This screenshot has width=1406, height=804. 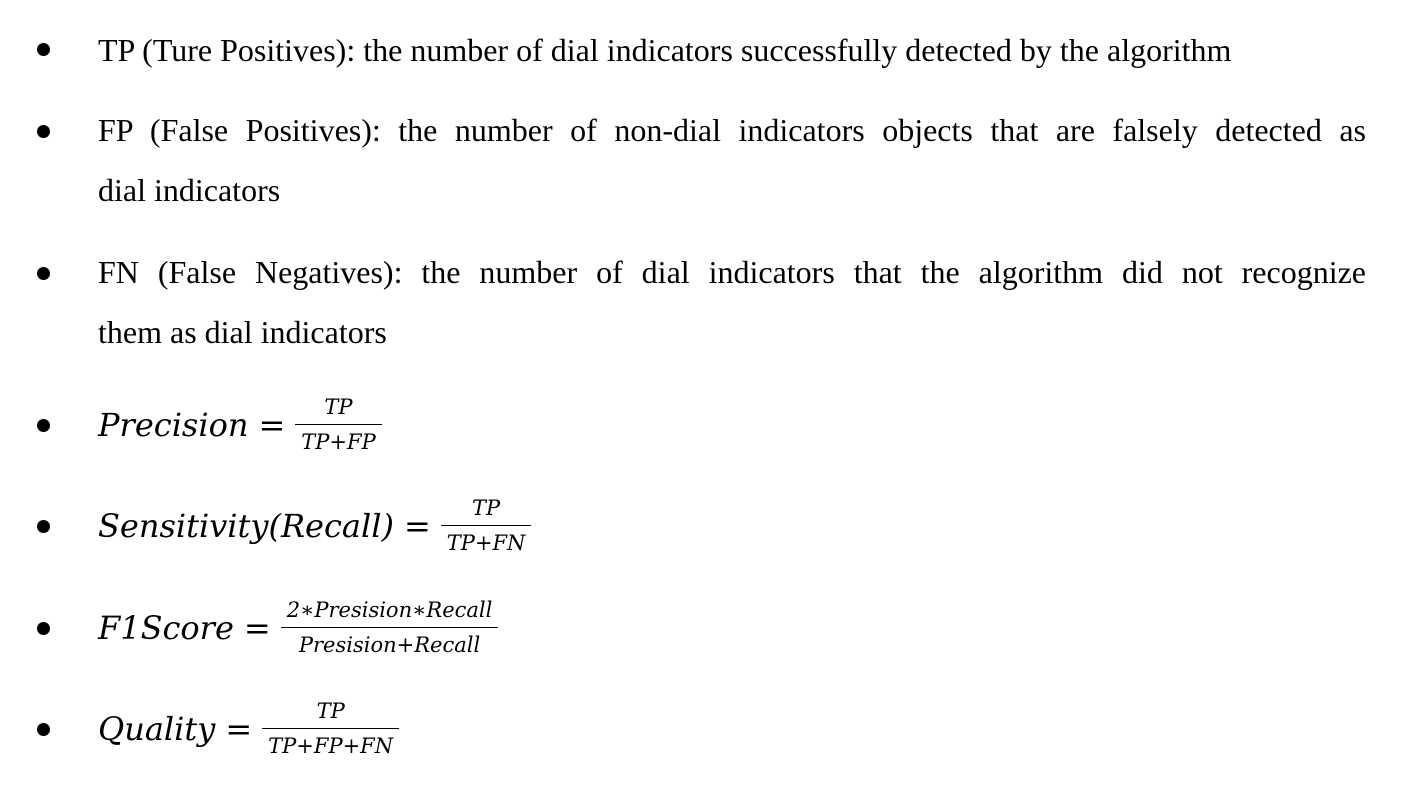 I want to click on formula-lhs: Sensitivity(Recall), so click(x=246, y=526).